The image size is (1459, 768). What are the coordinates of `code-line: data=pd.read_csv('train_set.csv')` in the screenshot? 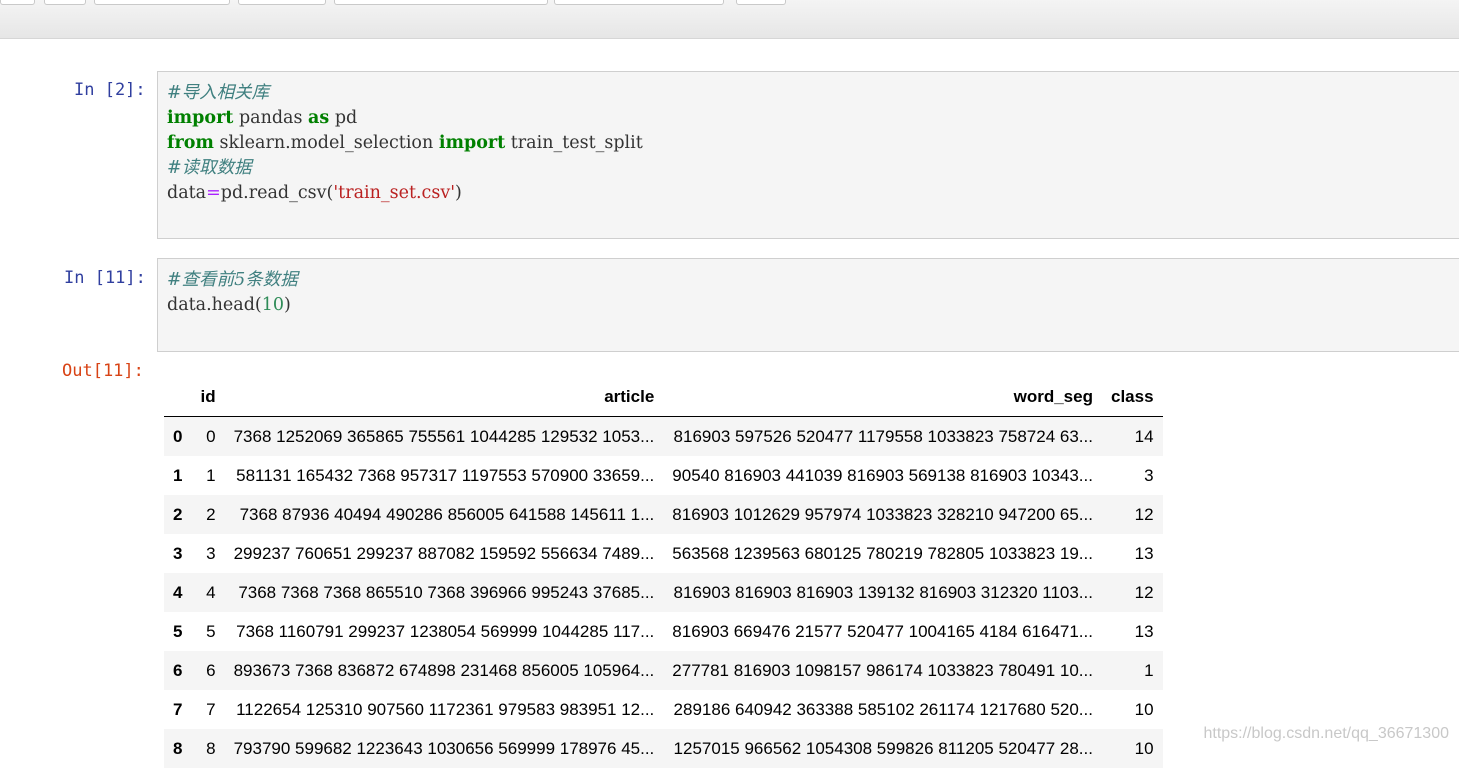 It's located at (314, 193).